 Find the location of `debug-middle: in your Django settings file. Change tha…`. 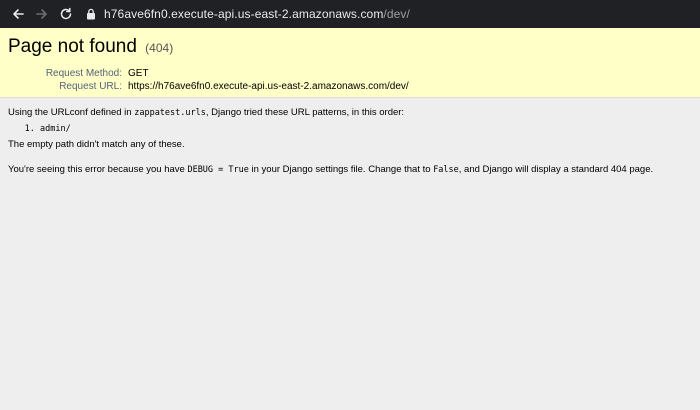

debug-middle: in your Django settings file. Change tha… is located at coordinates (341, 169).